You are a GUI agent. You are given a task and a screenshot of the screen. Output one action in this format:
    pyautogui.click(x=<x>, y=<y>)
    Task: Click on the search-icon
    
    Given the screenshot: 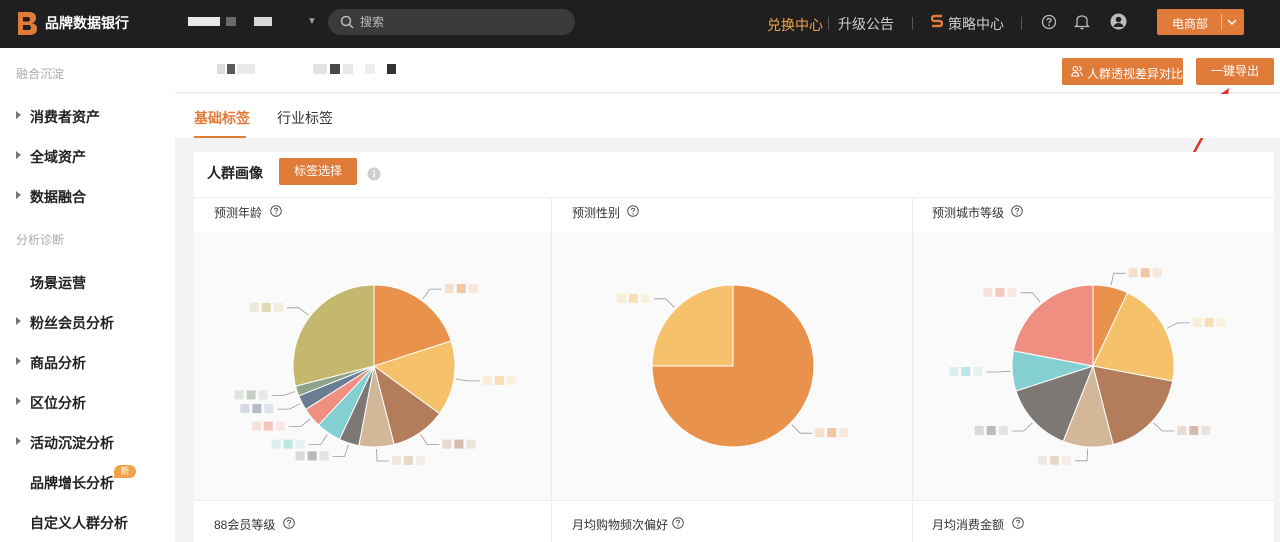 What is the action you would take?
    pyautogui.click(x=347, y=22)
    